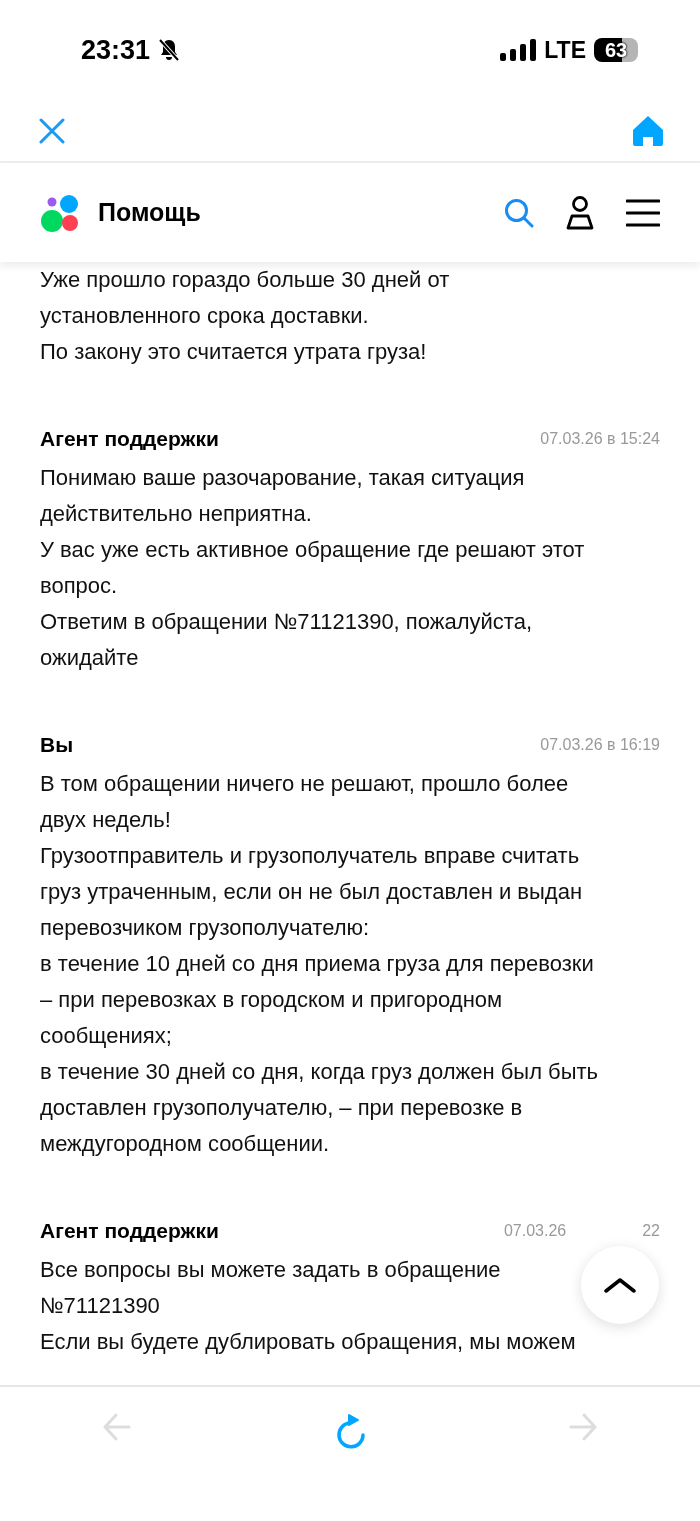 This screenshot has height=1521, width=700. What do you see at coordinates (169, 50) in the screenshot?
I see `muted-bell-icon` at bounding box center [169, 50].